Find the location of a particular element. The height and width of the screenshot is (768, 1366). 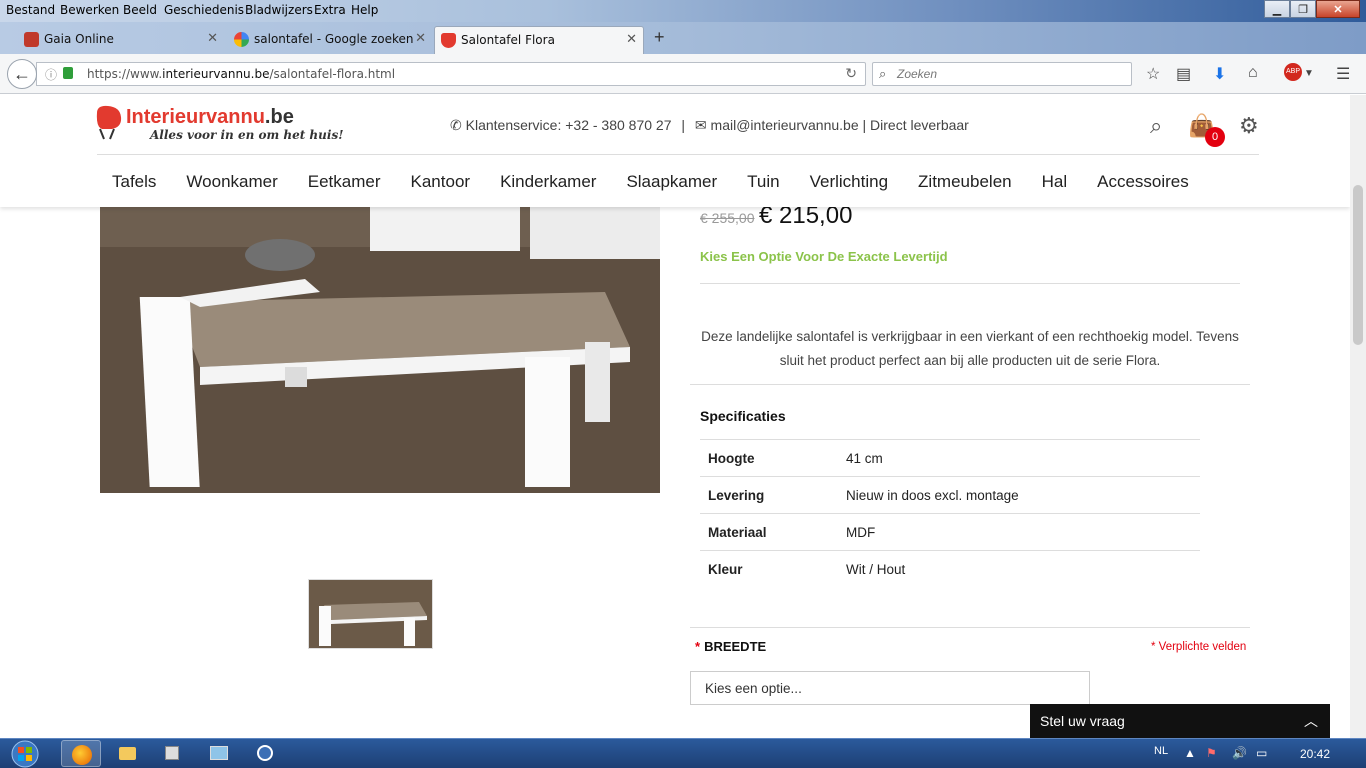

old-price: € 255,00 is located at coordinates (727, 218).